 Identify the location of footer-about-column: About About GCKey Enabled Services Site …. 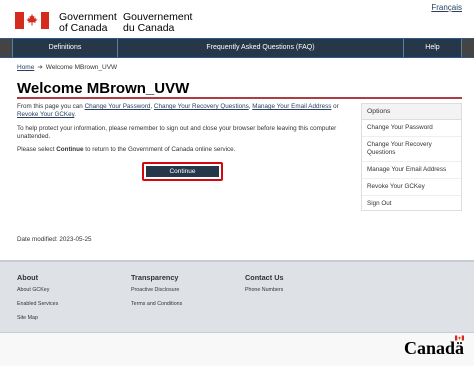
(37, 301).